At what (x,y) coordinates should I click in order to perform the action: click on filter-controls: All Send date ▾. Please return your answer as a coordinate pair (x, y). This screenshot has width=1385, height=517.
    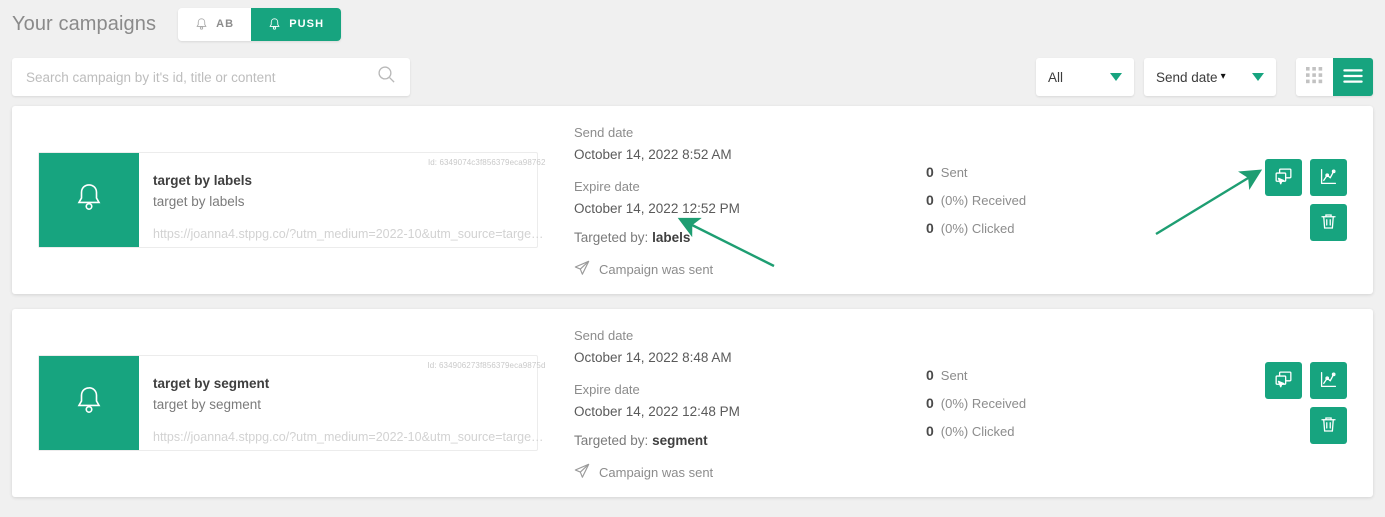
    Looking at the image, I should click on (1204, 77).